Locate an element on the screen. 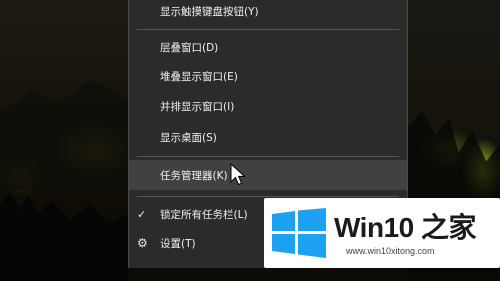 This screenshot has height=281, width=500. menu-item-cascade-windows: 层叠窗口(D) is located at coordinates (268, 47).